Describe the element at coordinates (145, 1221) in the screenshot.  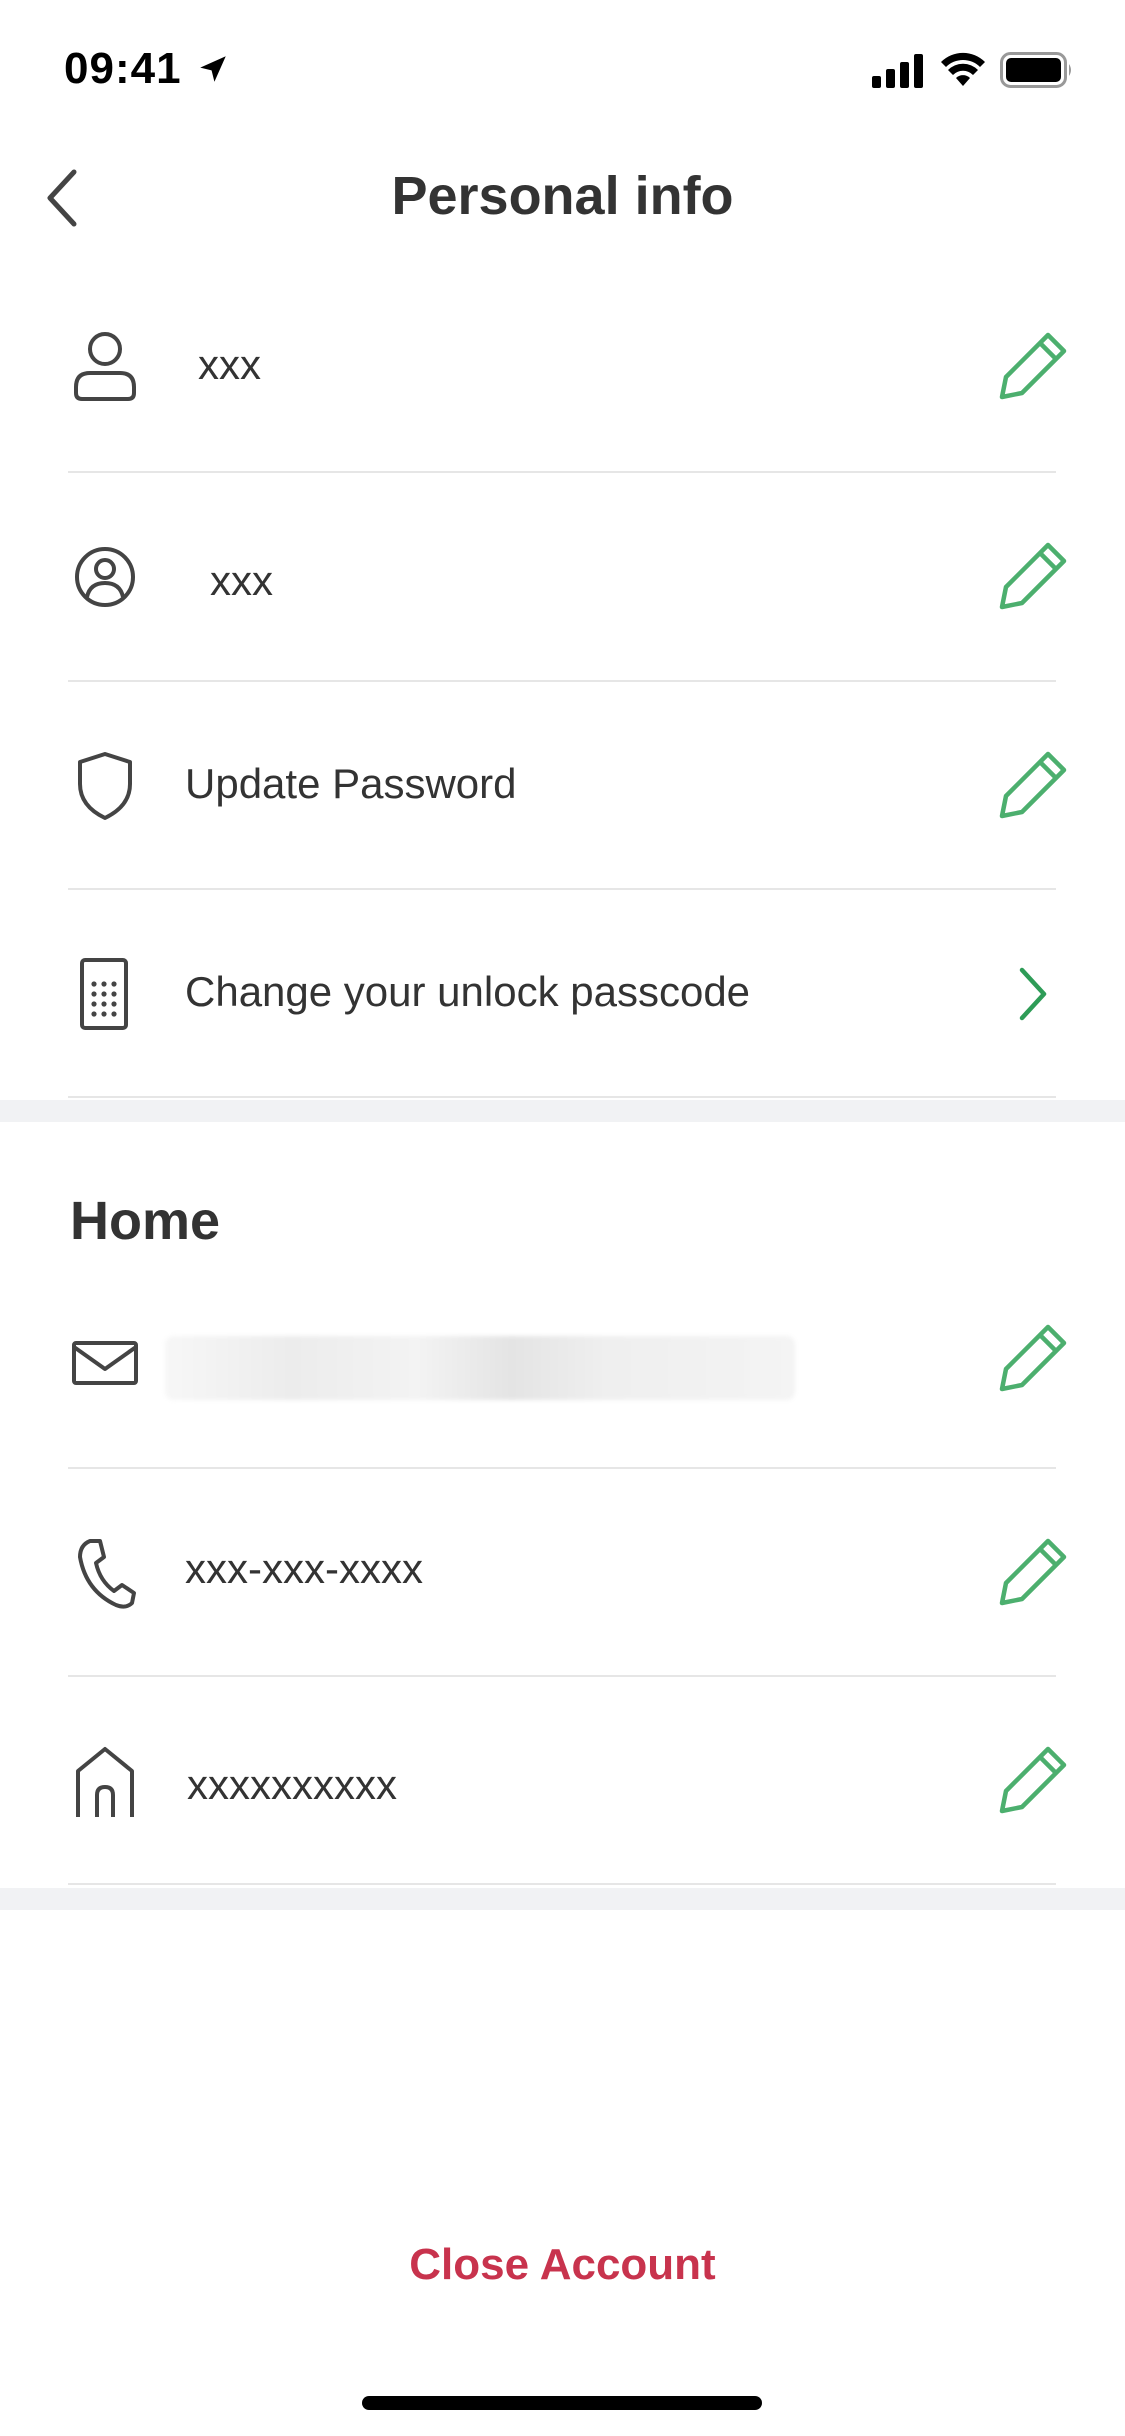
I see `home-section-heading: Home` at that location.